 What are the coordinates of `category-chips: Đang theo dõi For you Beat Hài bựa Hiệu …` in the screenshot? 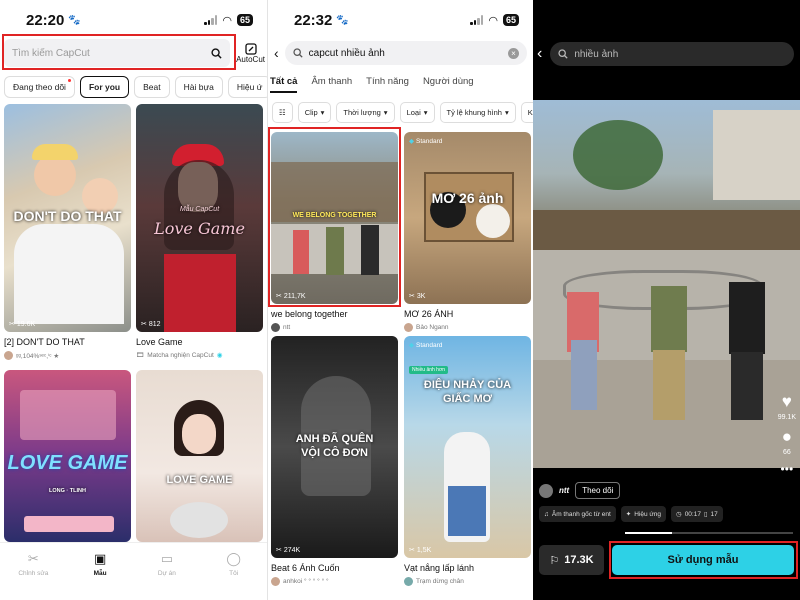 It's located at (135, 87).